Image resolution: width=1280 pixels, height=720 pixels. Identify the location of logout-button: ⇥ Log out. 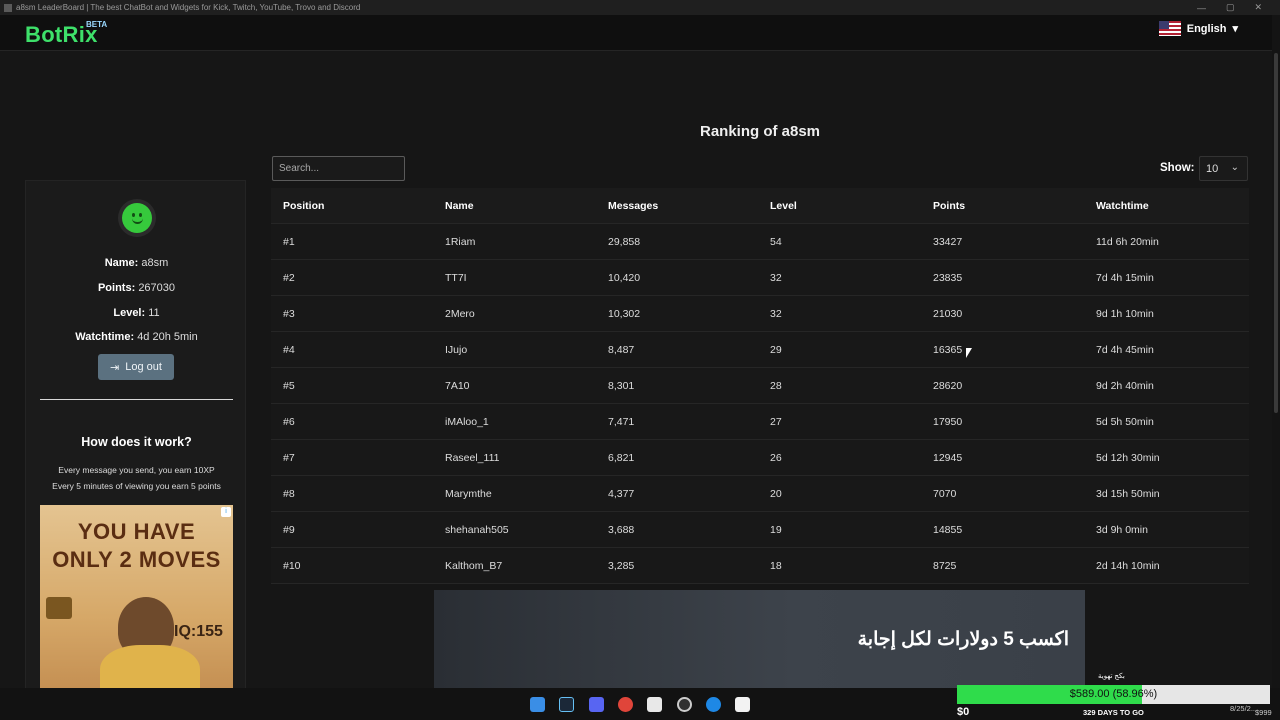
(136, 367).